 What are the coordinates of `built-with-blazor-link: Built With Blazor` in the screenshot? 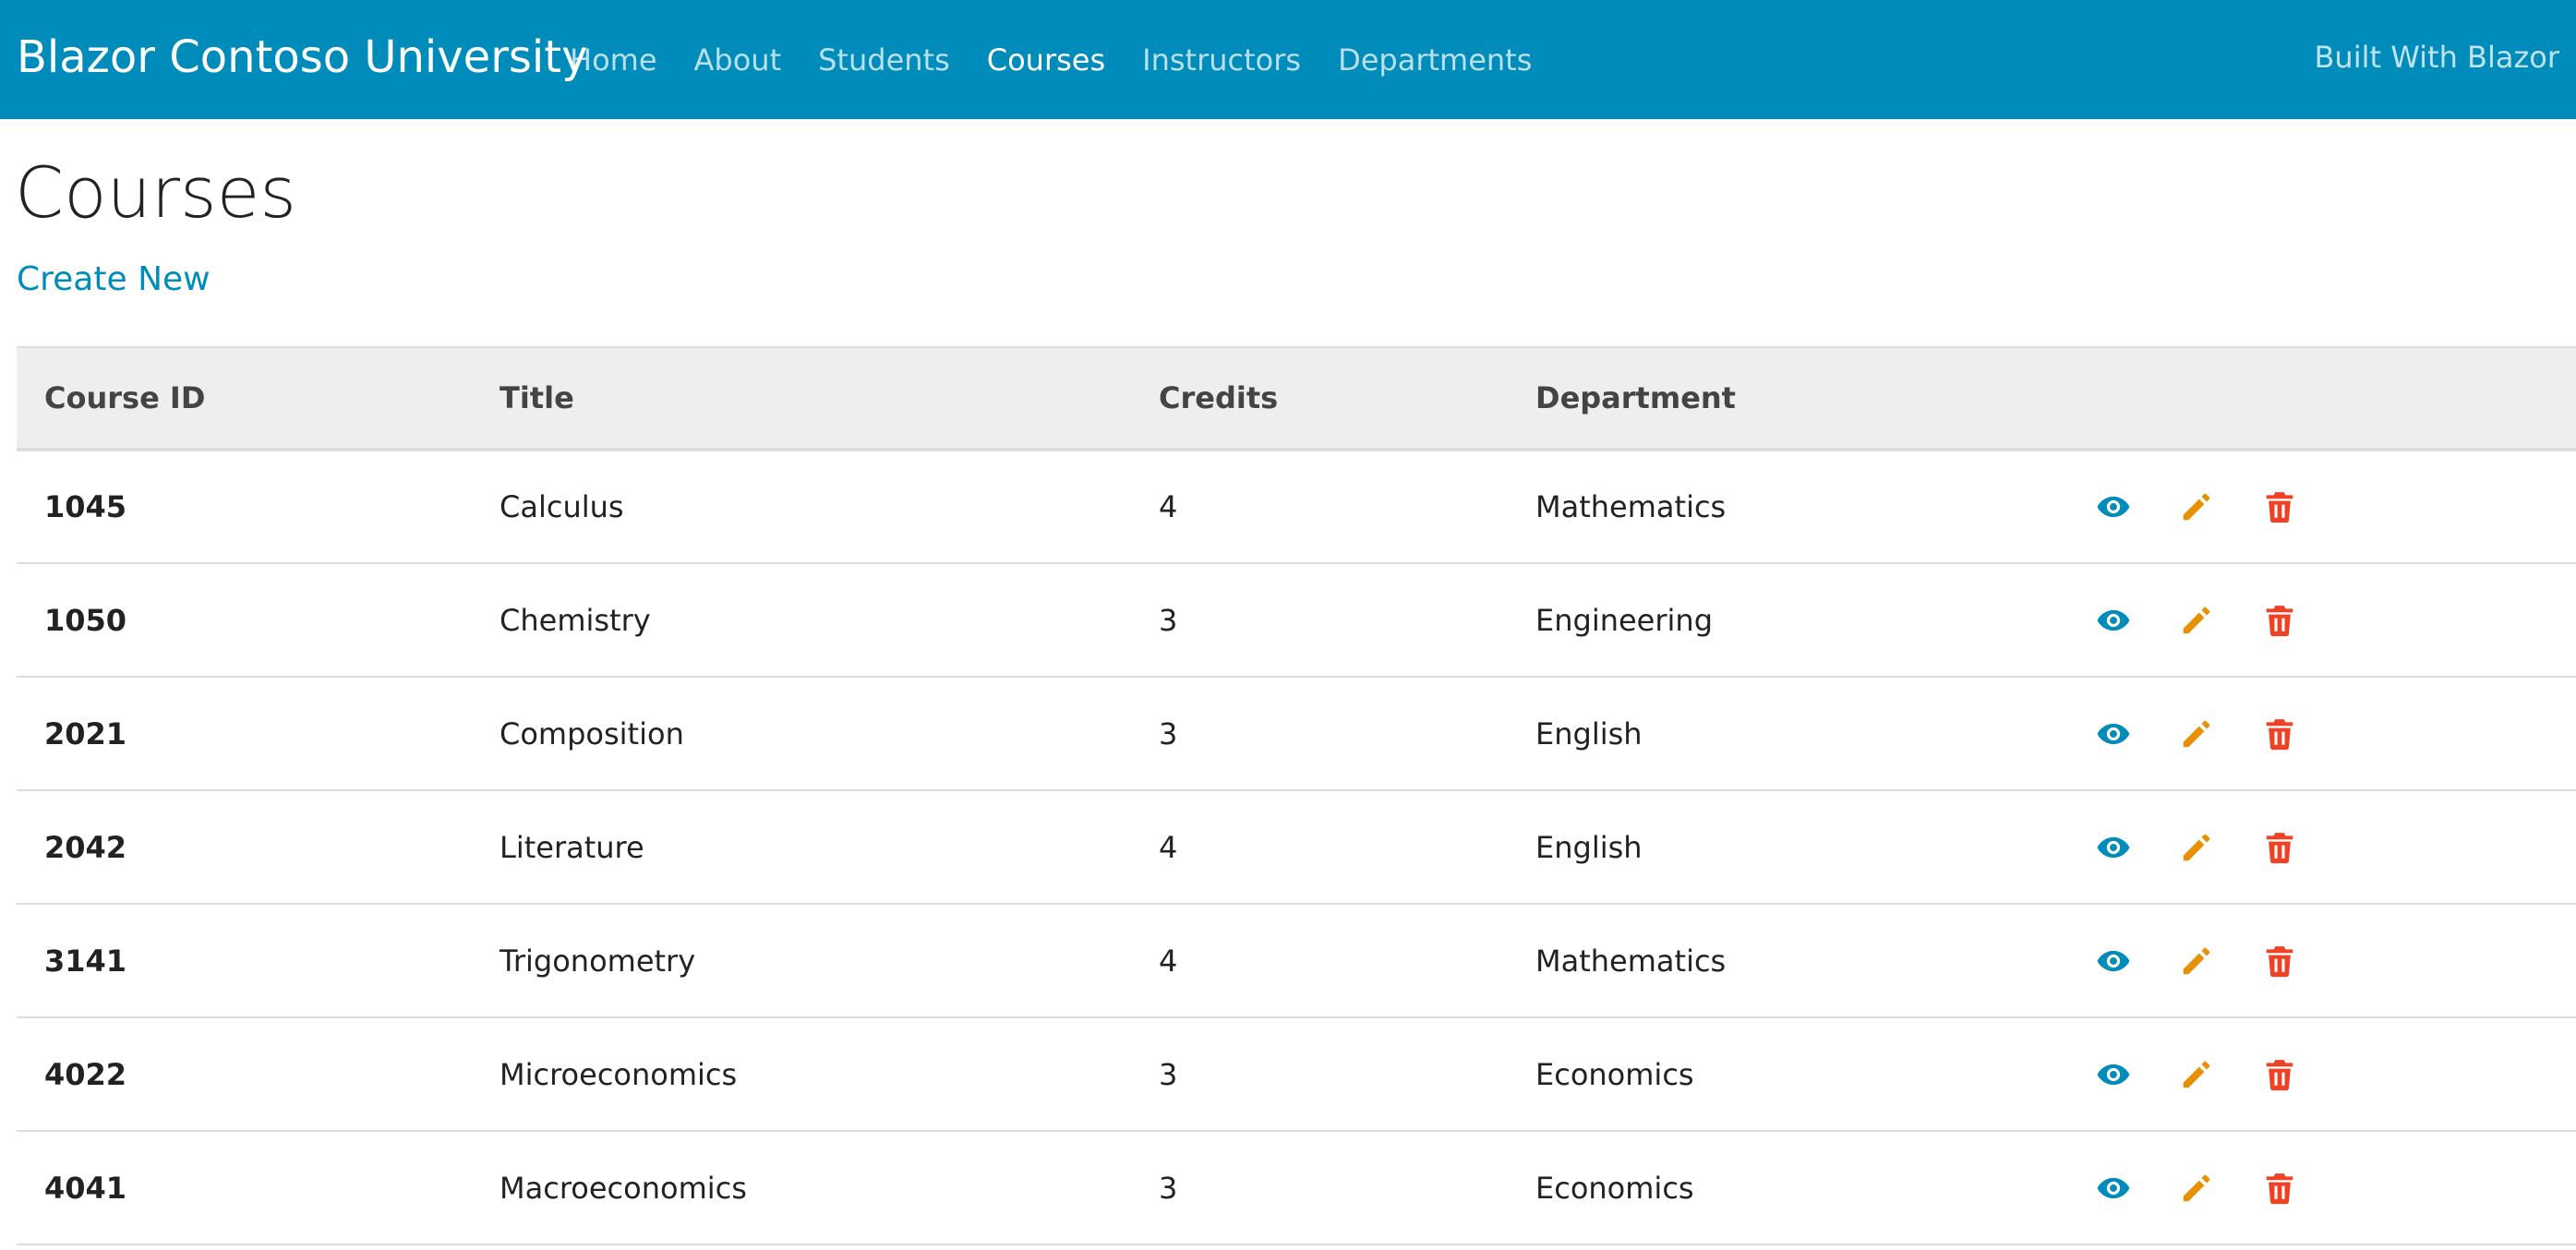 It's located at (2436, 59).